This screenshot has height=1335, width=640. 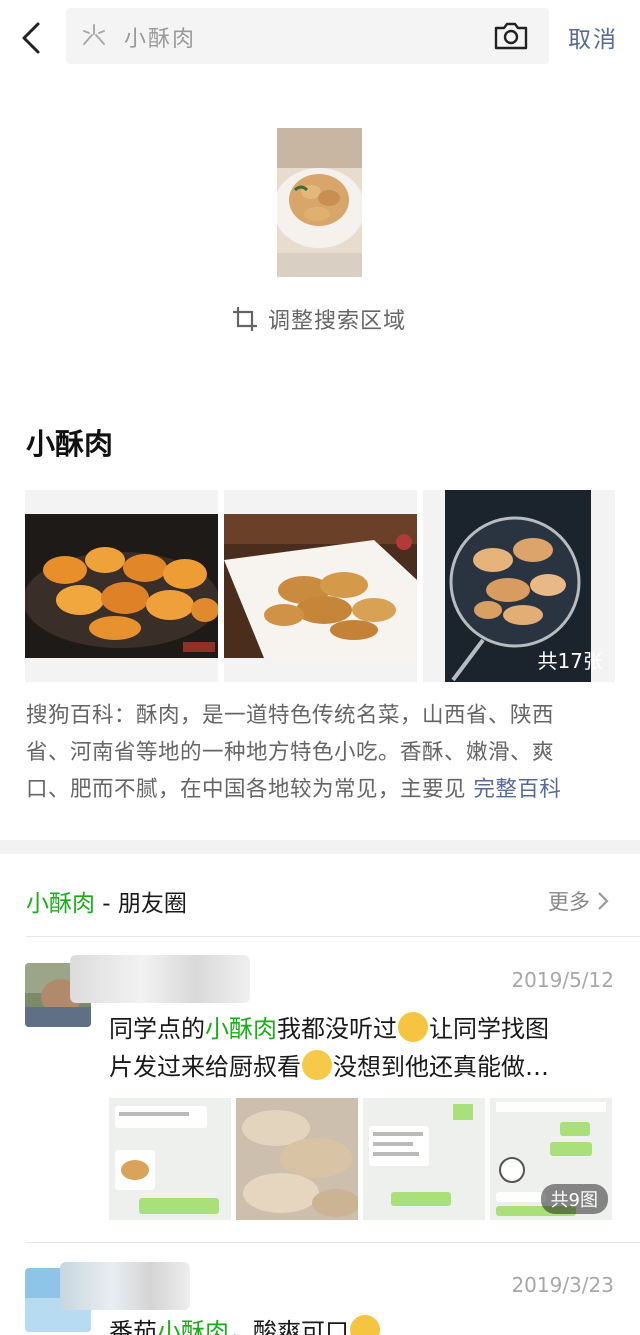 I want to click on image-count-badge: 共17张, so click(x=570, y=661).